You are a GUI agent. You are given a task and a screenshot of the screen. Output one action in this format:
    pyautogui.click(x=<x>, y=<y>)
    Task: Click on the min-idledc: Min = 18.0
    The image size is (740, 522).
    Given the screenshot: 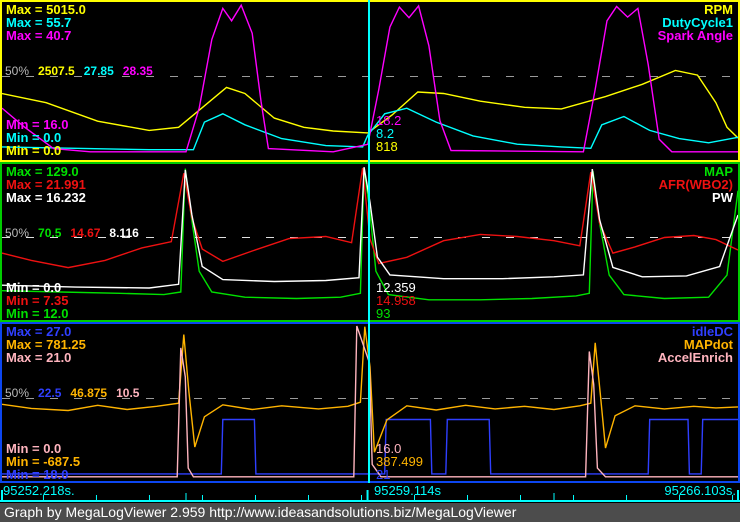 What is the action you would take?
    pyautogui.click(x=37, y=474)
    